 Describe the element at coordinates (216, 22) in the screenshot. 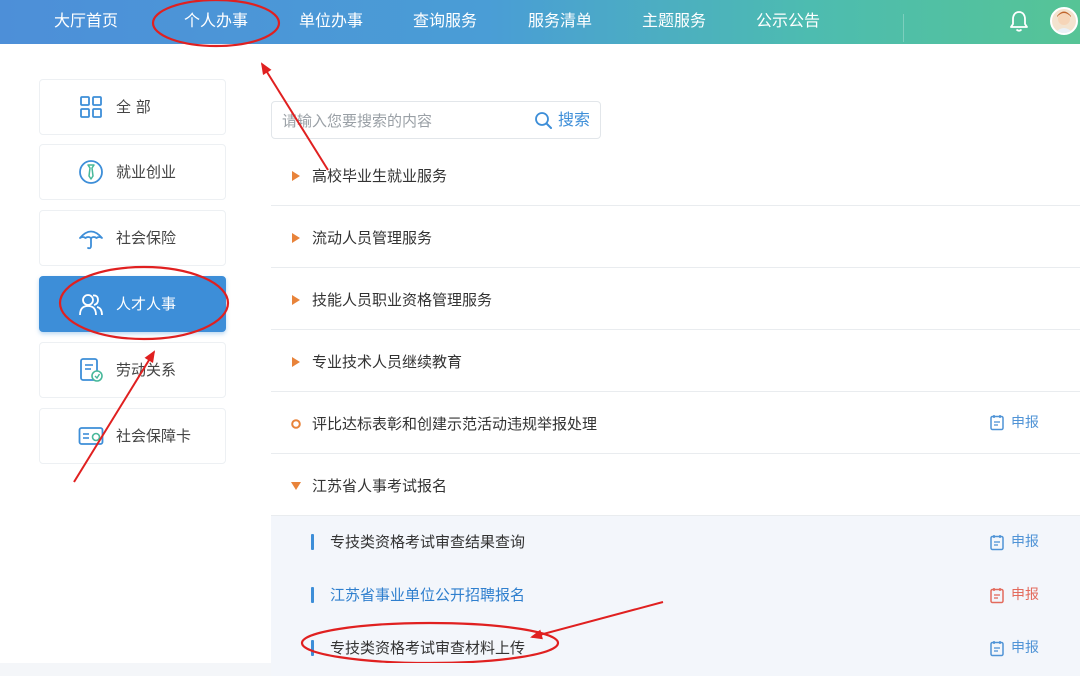

I see `nav-personal-affairs: 个人办事` at that location.